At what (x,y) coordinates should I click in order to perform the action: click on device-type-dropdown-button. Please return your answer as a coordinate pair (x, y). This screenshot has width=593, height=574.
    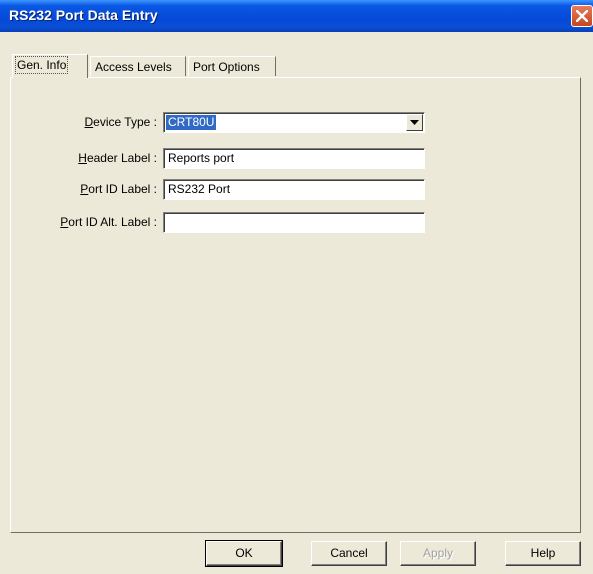
    Looking at the image, I should click on (414, 122).